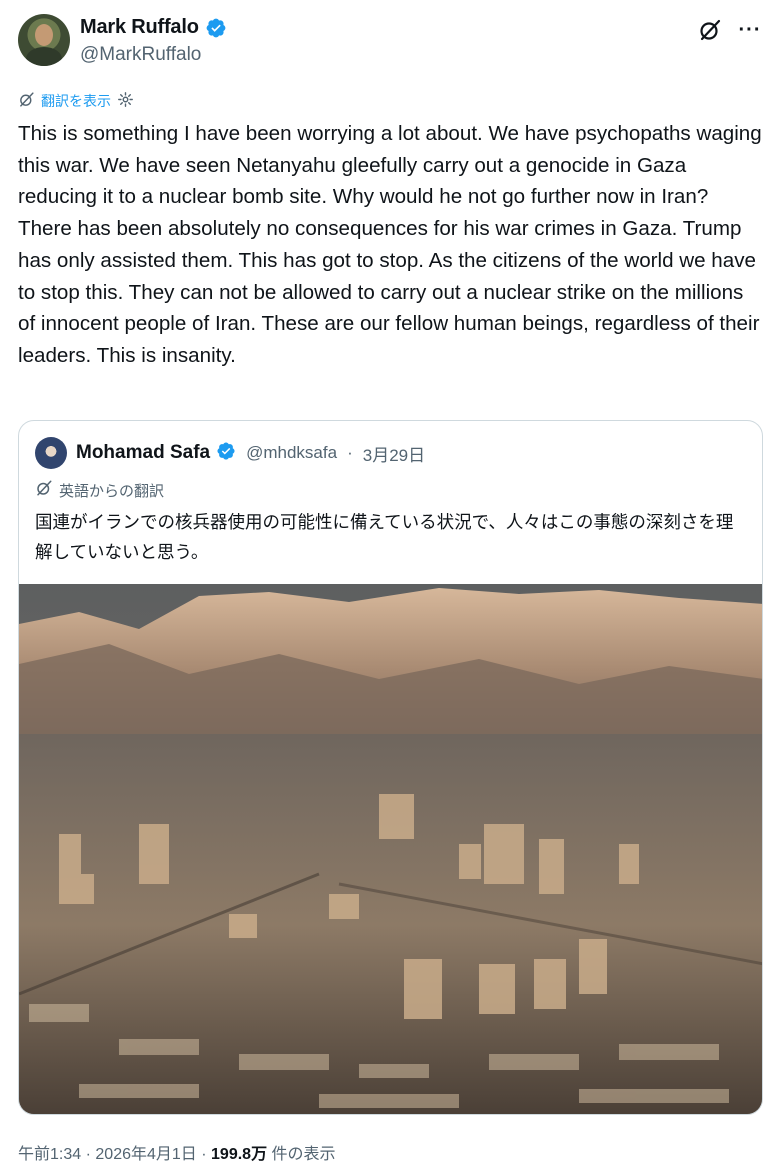  I want to click on view-count: 199.8万, so click(239, 1154).